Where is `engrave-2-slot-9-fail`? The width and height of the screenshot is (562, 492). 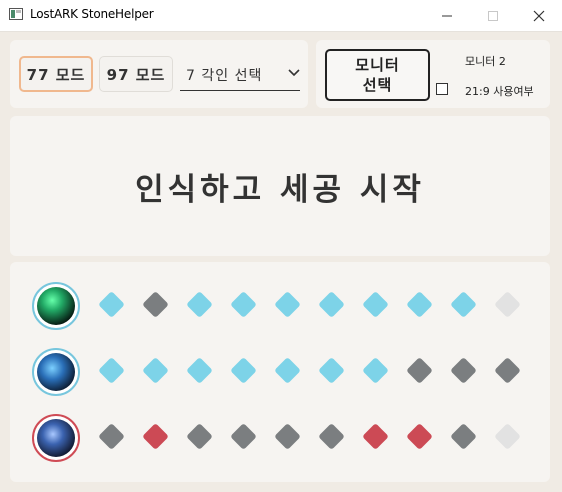
engrave-2-slot-9-fail is located at coordinates (463, 370).